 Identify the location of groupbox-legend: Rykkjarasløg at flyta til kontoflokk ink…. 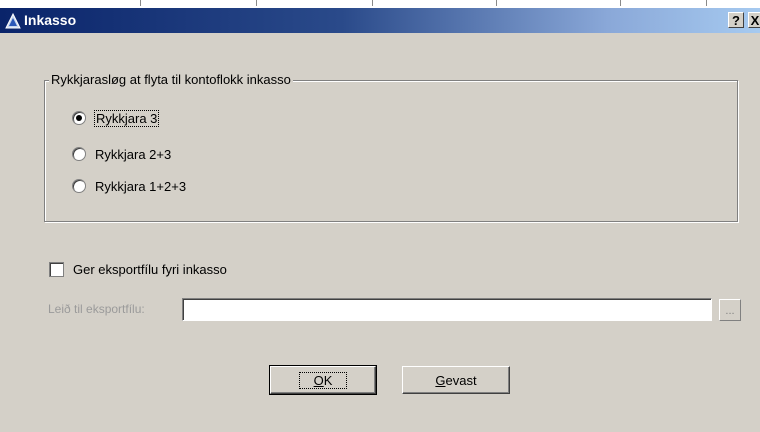
(171, 79).